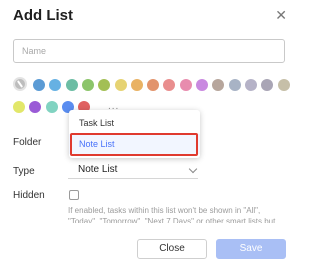 The height and width of the screenshot is (268, 320). Describe the element at coordinates (24, 171) in the screenshot. I see `type-label: Type` at that location.